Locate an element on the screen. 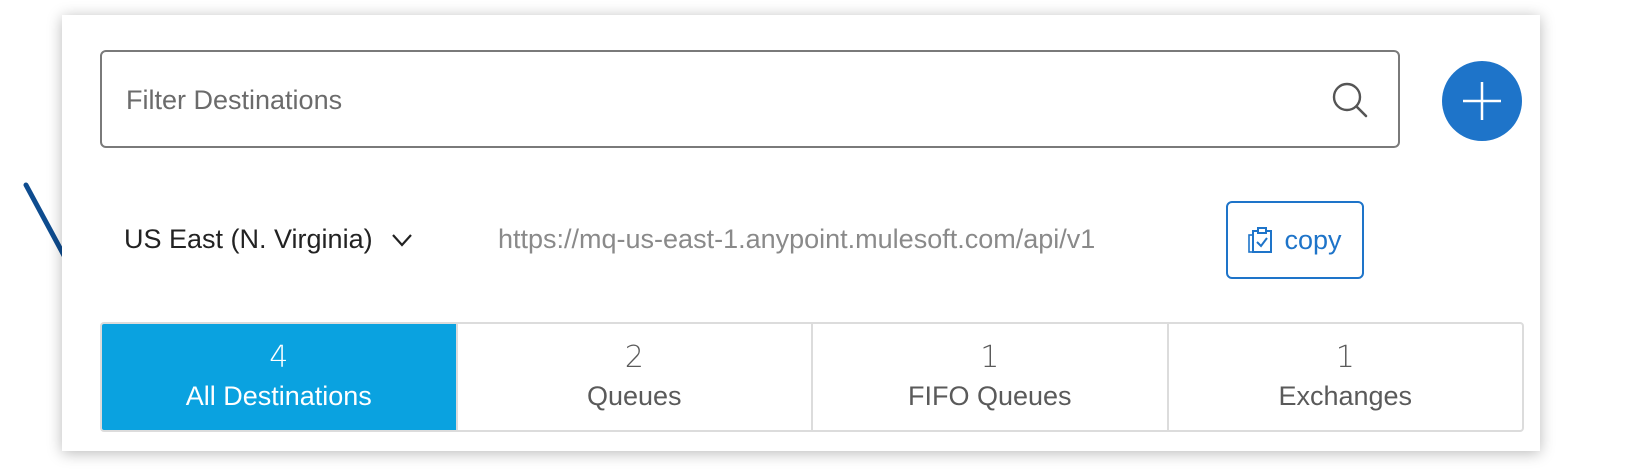 This screenshot has height=474, width=1634. tab-label: Exchanges is located at coordinates (1345, 396).